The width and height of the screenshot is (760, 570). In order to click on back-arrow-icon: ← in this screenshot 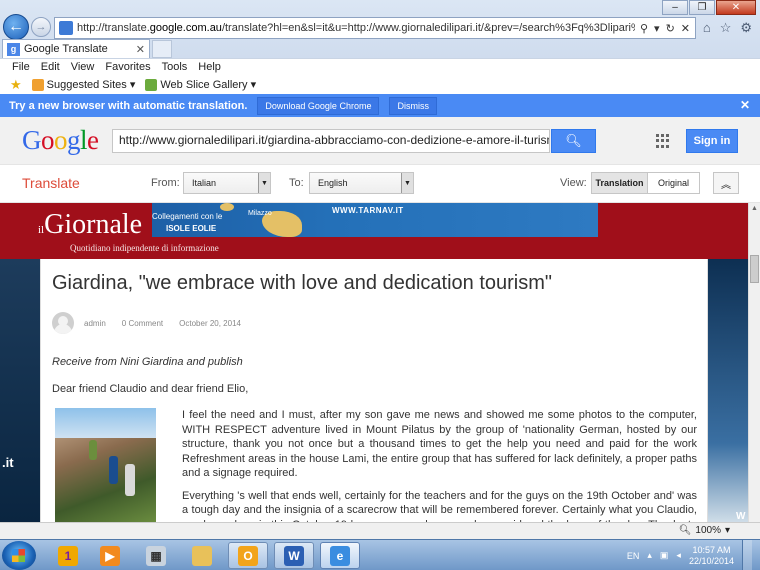, I will do `click(16, 26)`.